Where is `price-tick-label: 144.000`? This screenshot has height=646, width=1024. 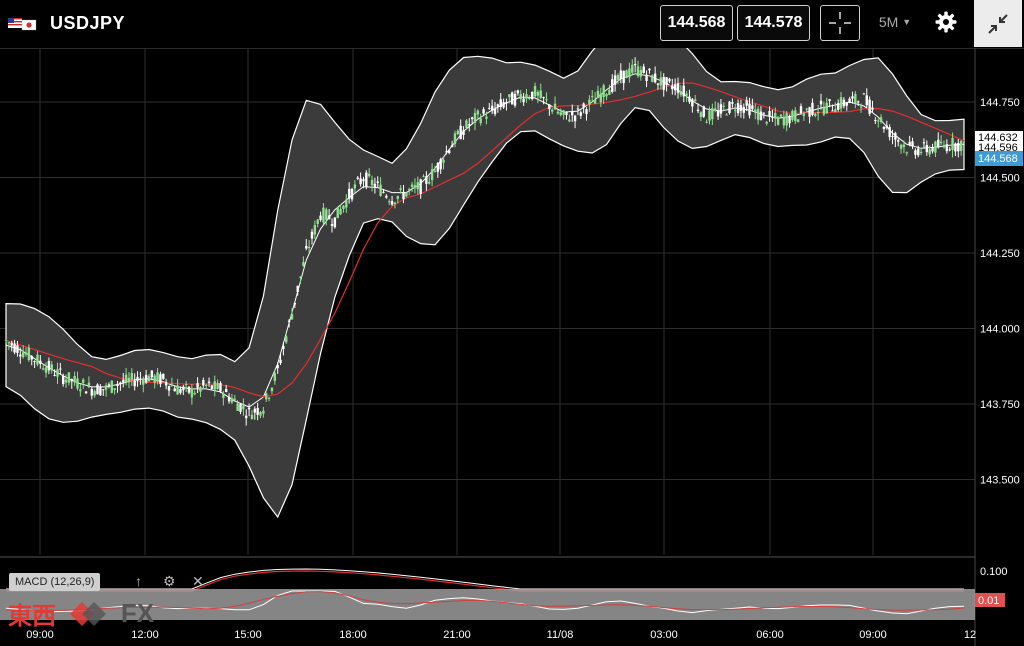
price-tick-label: 144.000 is located at coordinates (1000, 330).